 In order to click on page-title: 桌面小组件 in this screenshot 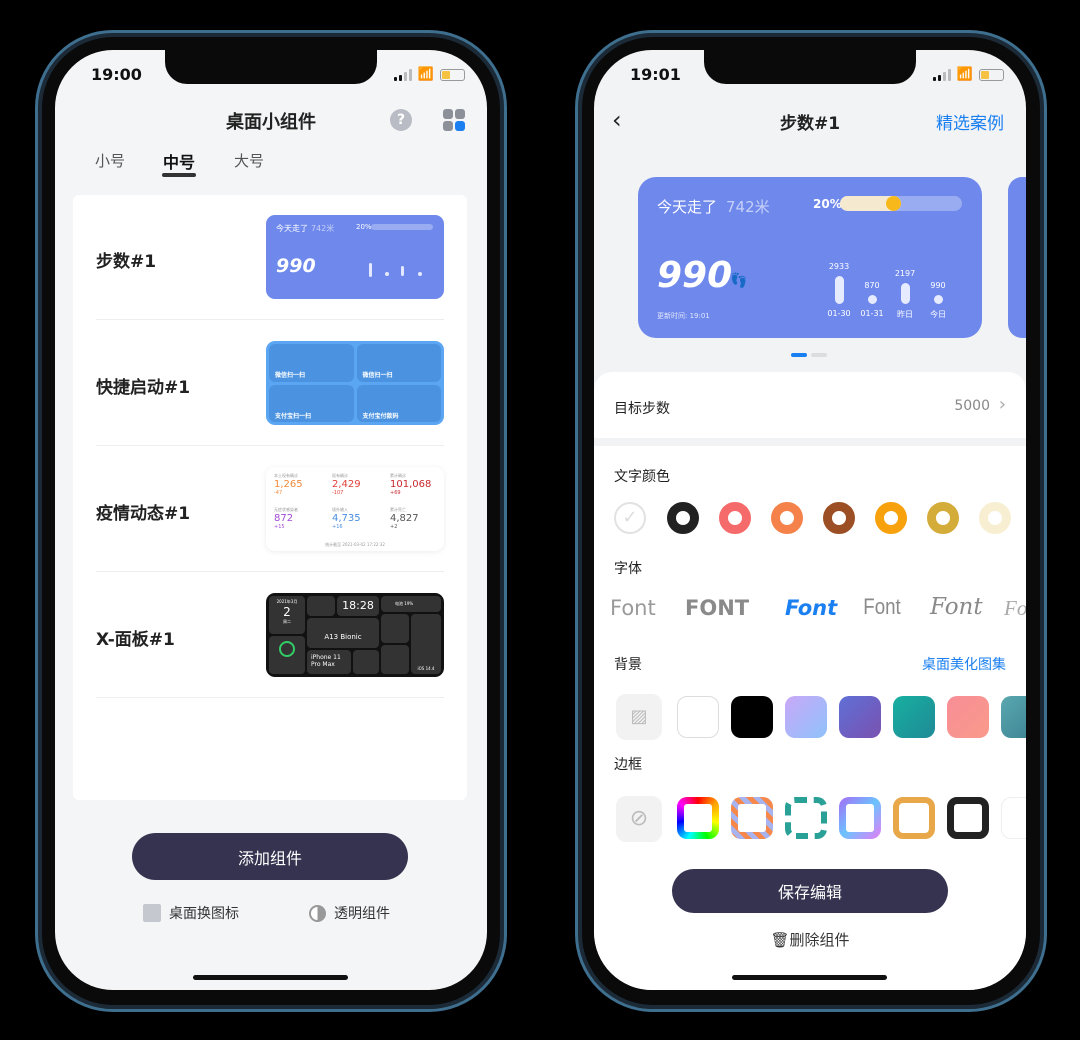, I will do `click(271, 122)`.